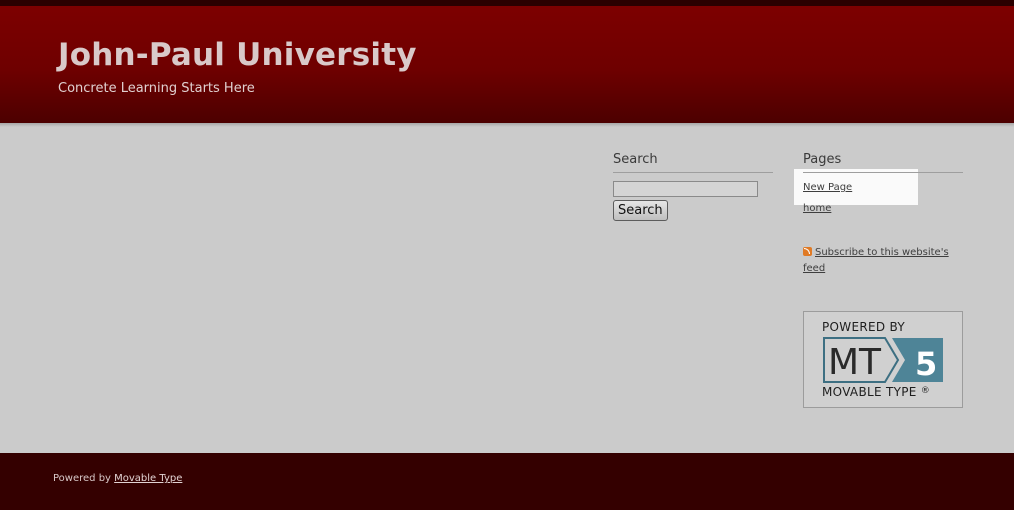 This screenshot has height=510, width=1014. I want to click on movable-type-badge: POWERED BY MT 5 MOVABLE TYPE ®, so click(883, 359).